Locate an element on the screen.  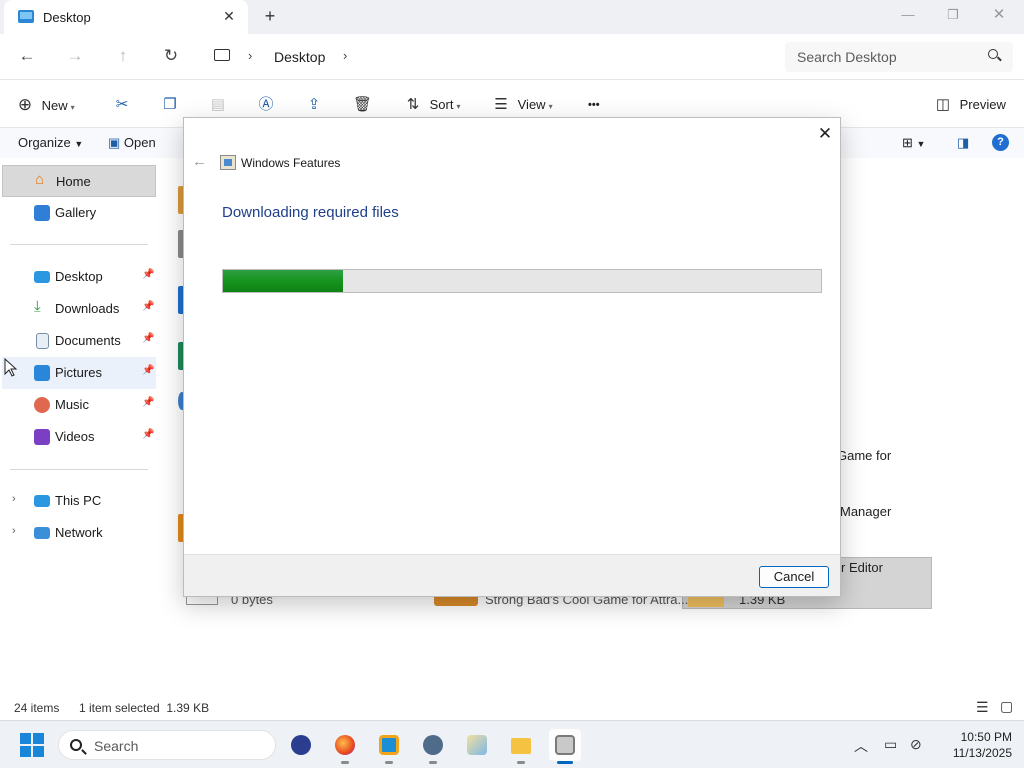
taskbar-search-placeholder: Search is located at coordinates (116, 746).